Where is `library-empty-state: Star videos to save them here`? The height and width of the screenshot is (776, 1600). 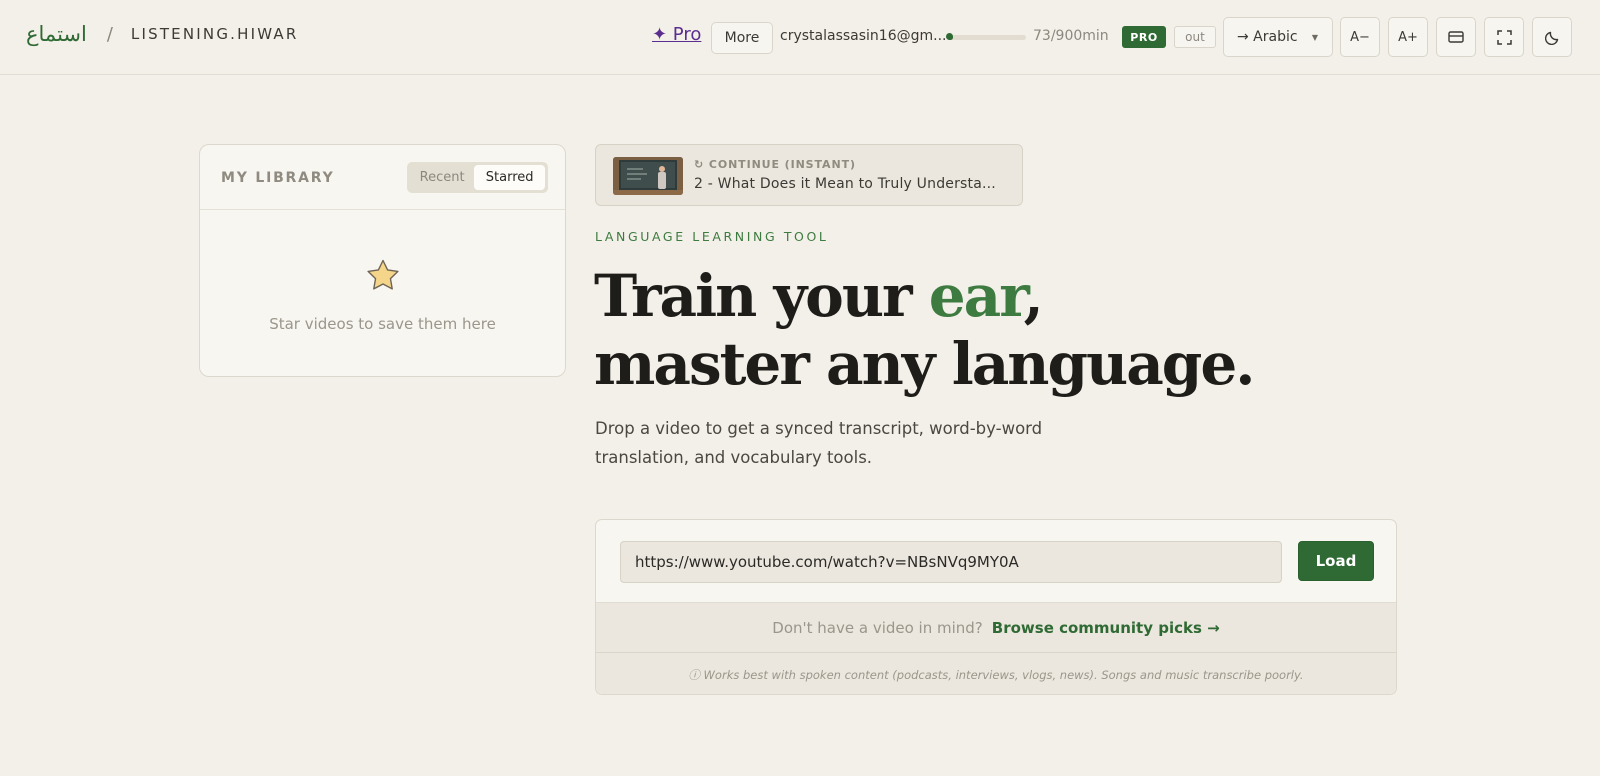
library-empty-state: Star videos to save them here is located at coordinates (382, 293).